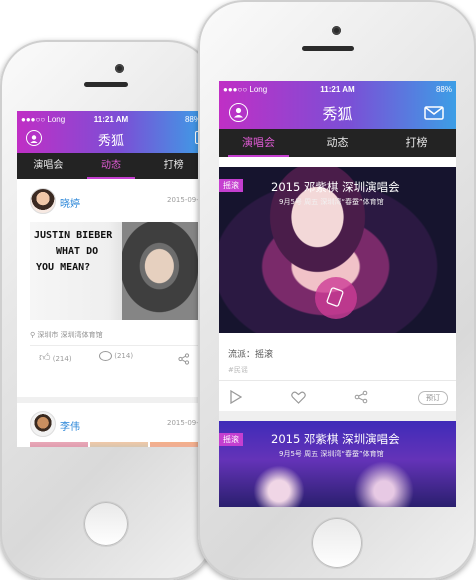 The height and width of the screenshot is (580, 476). What do you see at coordinates (124, 356) in the screenshot?
I see `comment-count: (214)` at bounding box center [124, 356].